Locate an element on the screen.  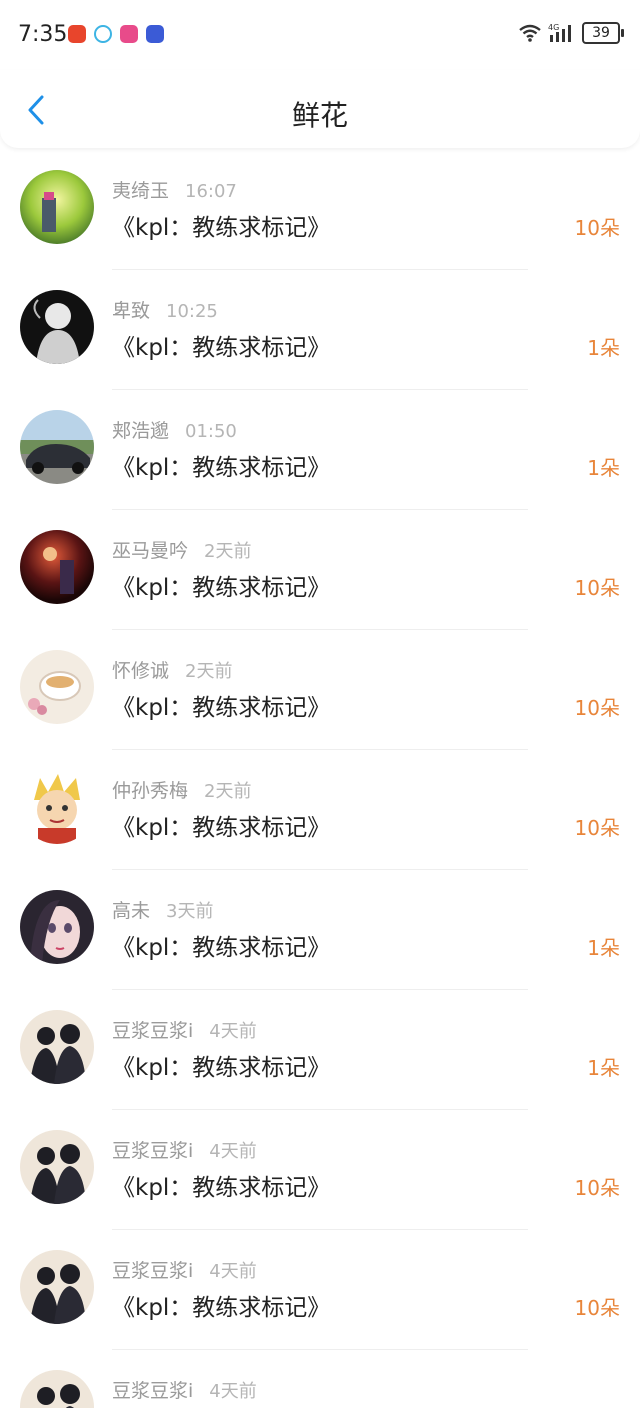
sender-name: 仲孙秀梅 is located at coordinates (150, 791).